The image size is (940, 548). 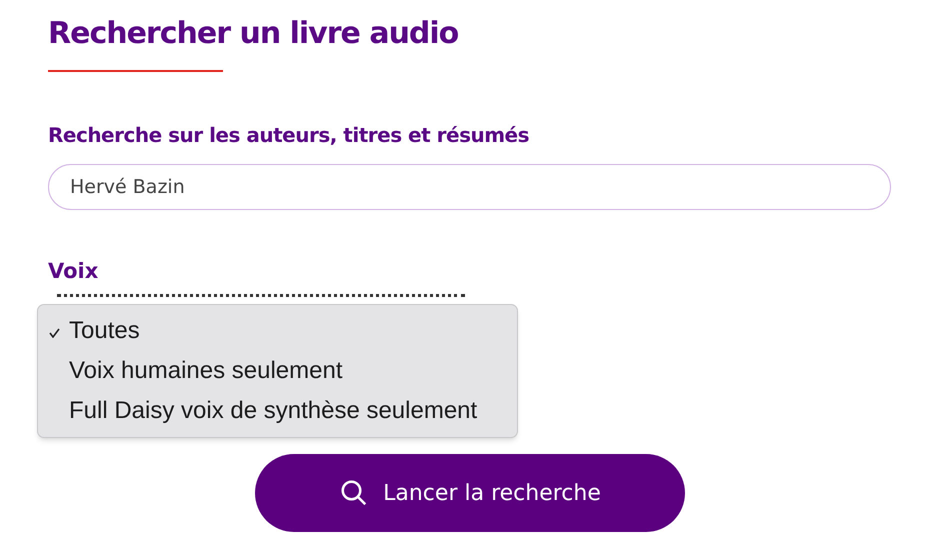 I want to click on dropdown-option: Full Daisy voix de synthèse seulement, so click(x=277, y=411).